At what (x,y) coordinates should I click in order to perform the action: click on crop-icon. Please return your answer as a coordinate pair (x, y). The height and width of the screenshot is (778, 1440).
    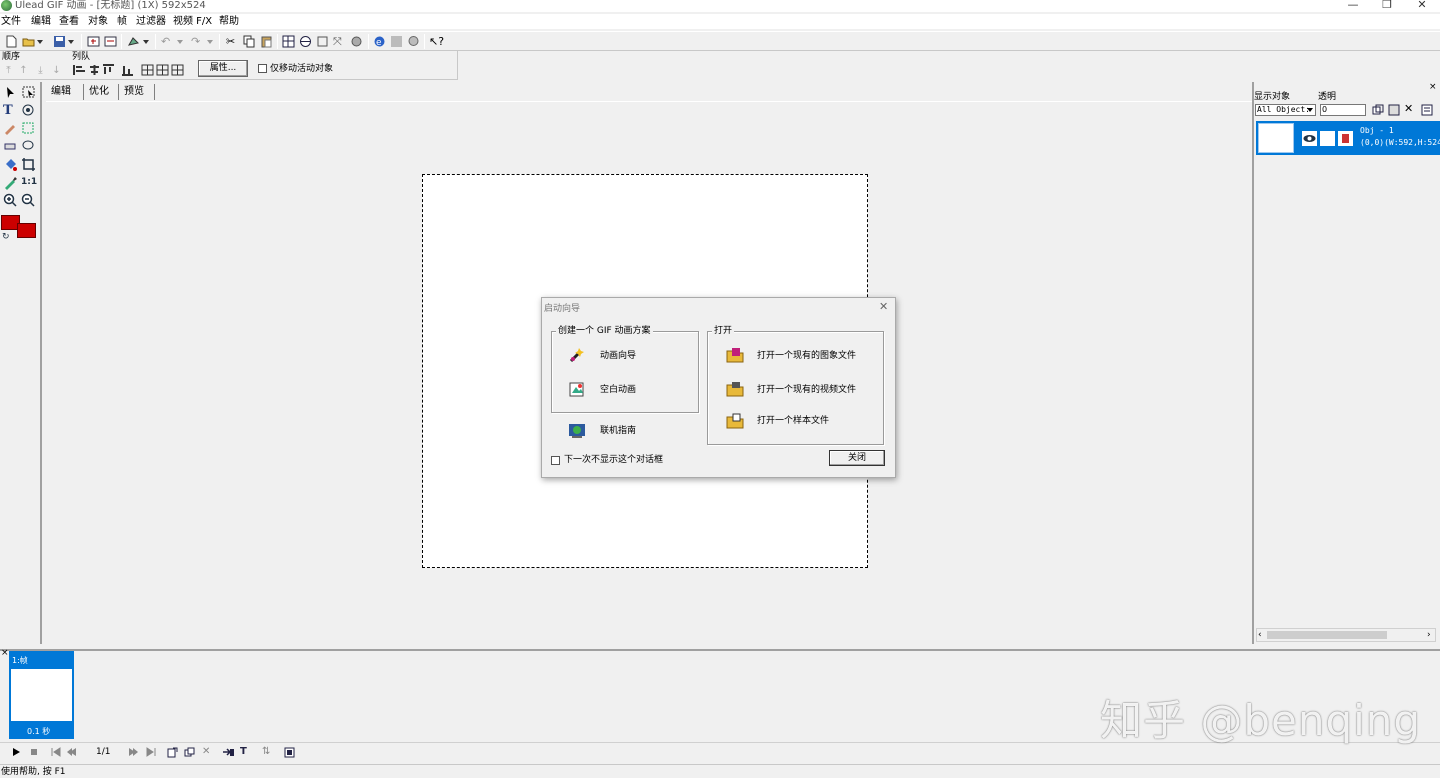
    Looking at the image, I should click on (322, 41).